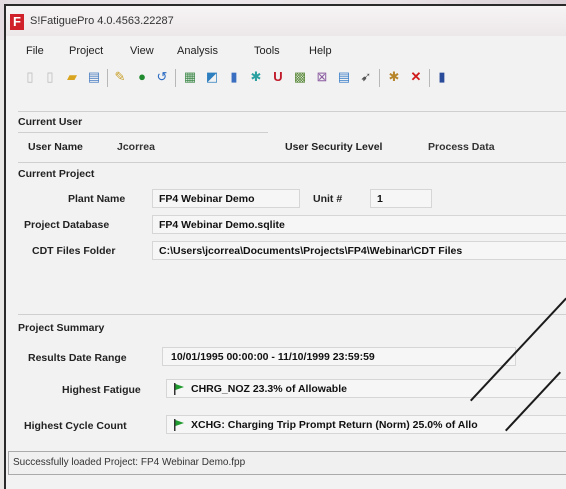 This screenshot has height=489, width=566. Describe the element at coordinates (359, 224) in the screenshot. I see `project-database-field: FP4 Webinar Demo.sqlite` at that location.